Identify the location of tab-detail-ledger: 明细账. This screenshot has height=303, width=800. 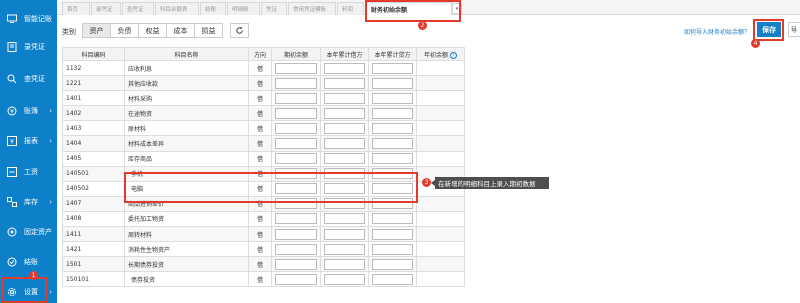
(243, 8).